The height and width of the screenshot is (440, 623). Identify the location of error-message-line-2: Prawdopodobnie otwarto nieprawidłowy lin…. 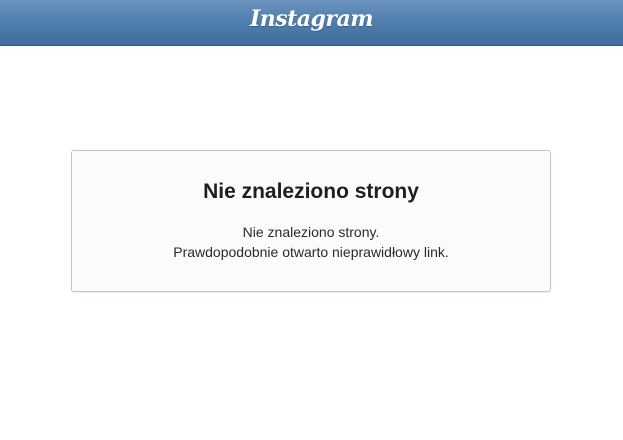
(311, 252).